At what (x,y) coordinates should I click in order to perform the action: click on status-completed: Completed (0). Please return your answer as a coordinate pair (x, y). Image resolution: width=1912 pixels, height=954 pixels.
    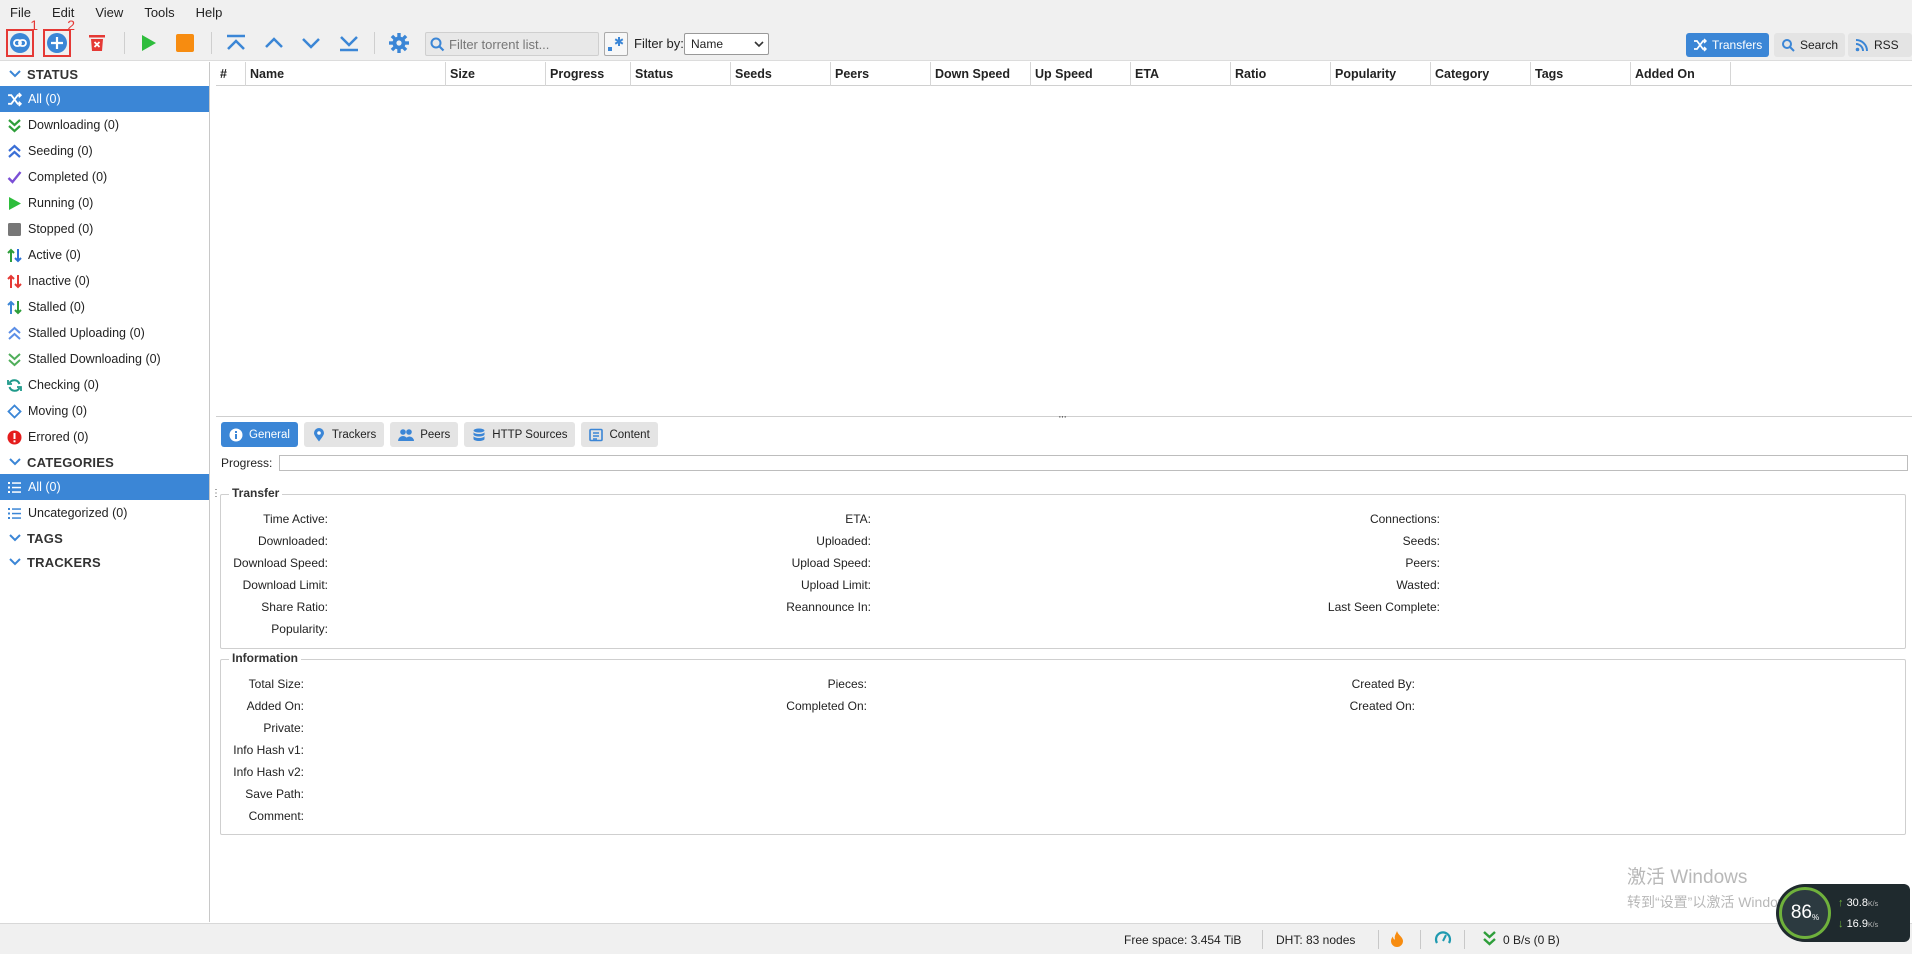
    Looking at the image, I should click on (104, 177).